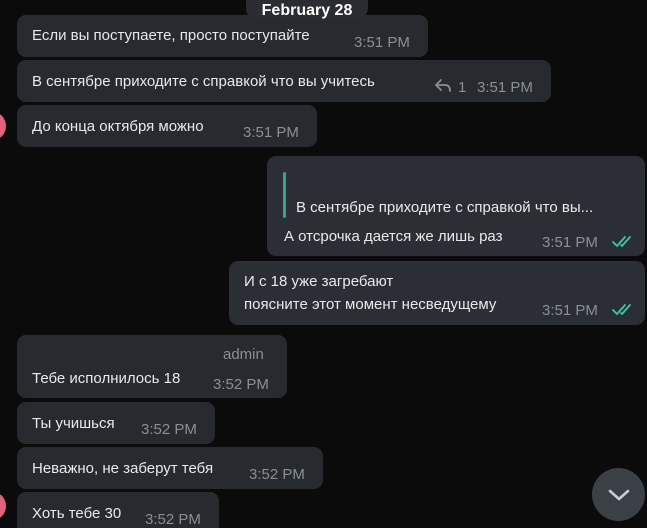 This screenshot has width=647, height=528. What do you see at coordinates (106, 378) in the screenshot?
I see `message-text: Тебе исполнилось 18` at bounding box center [106, 378].